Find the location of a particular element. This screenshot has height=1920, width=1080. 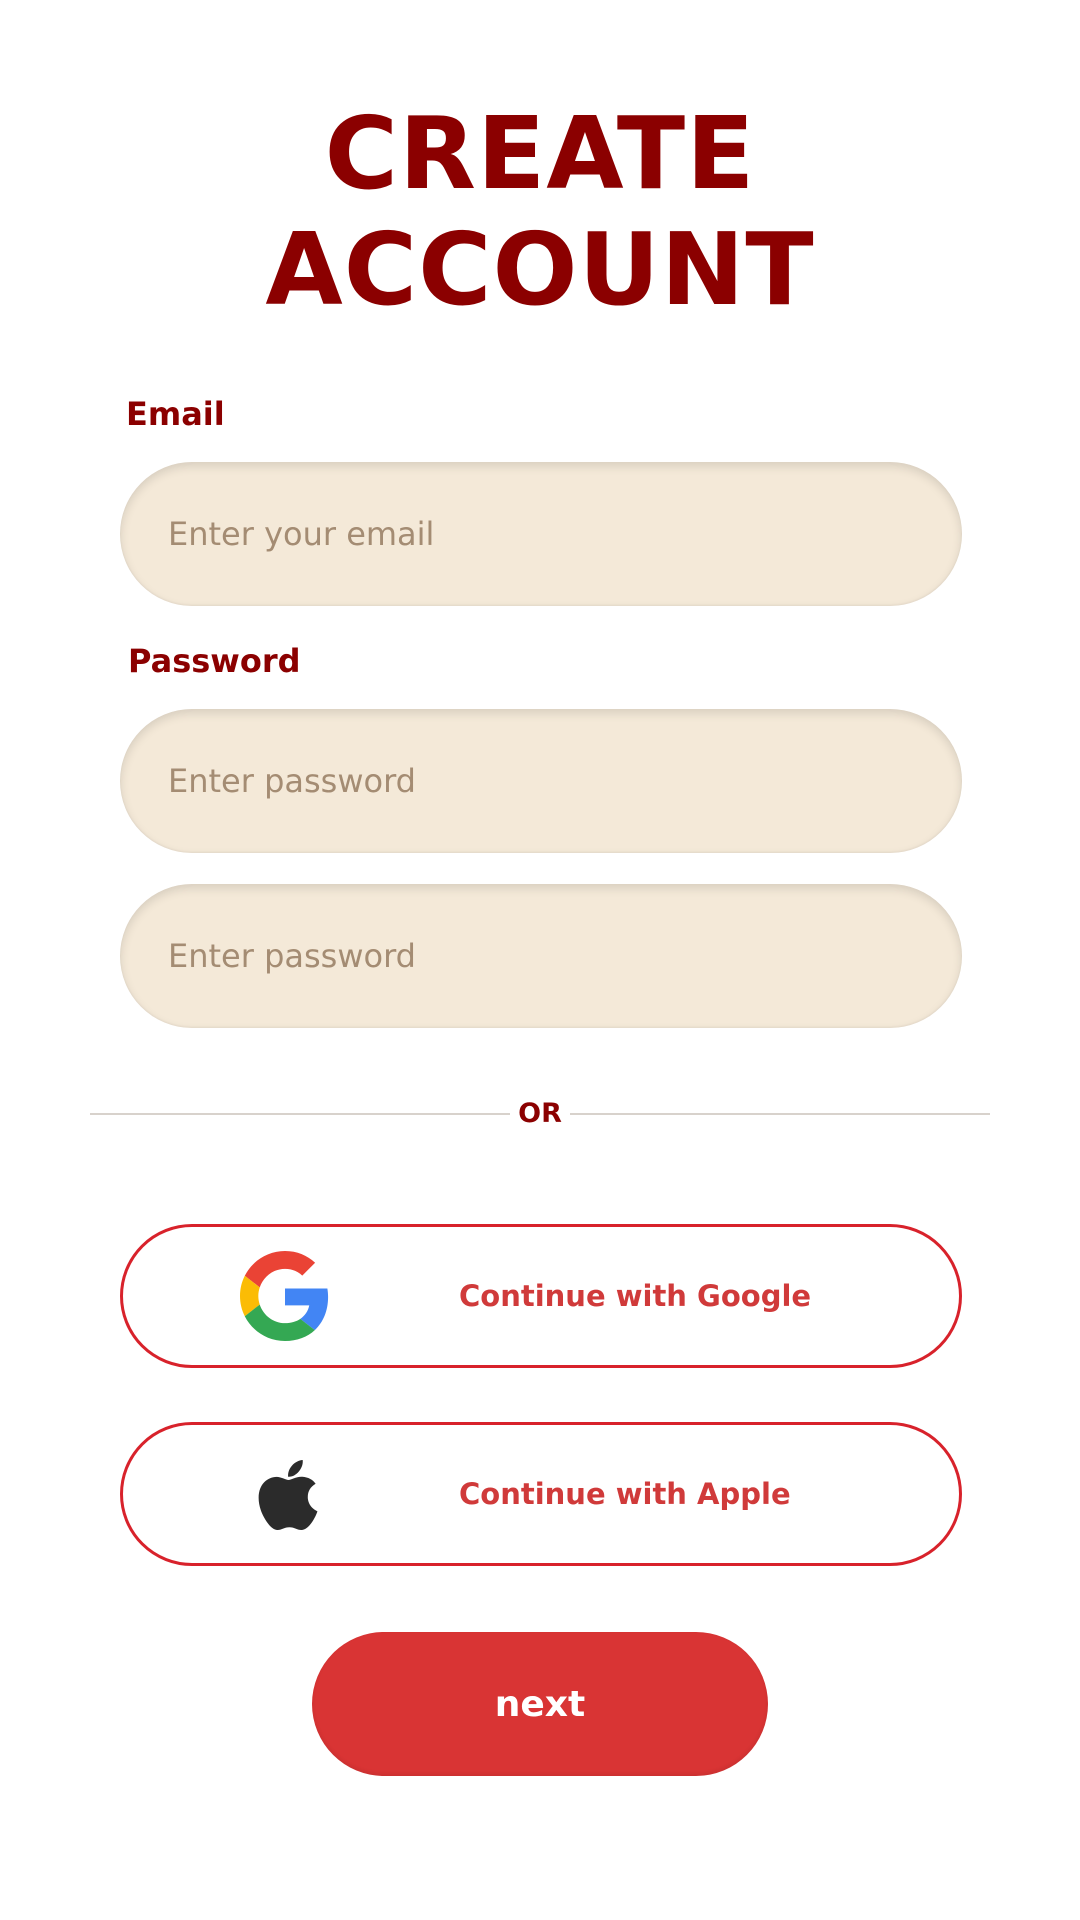

google-icon is located at coordinates (284, 1296).